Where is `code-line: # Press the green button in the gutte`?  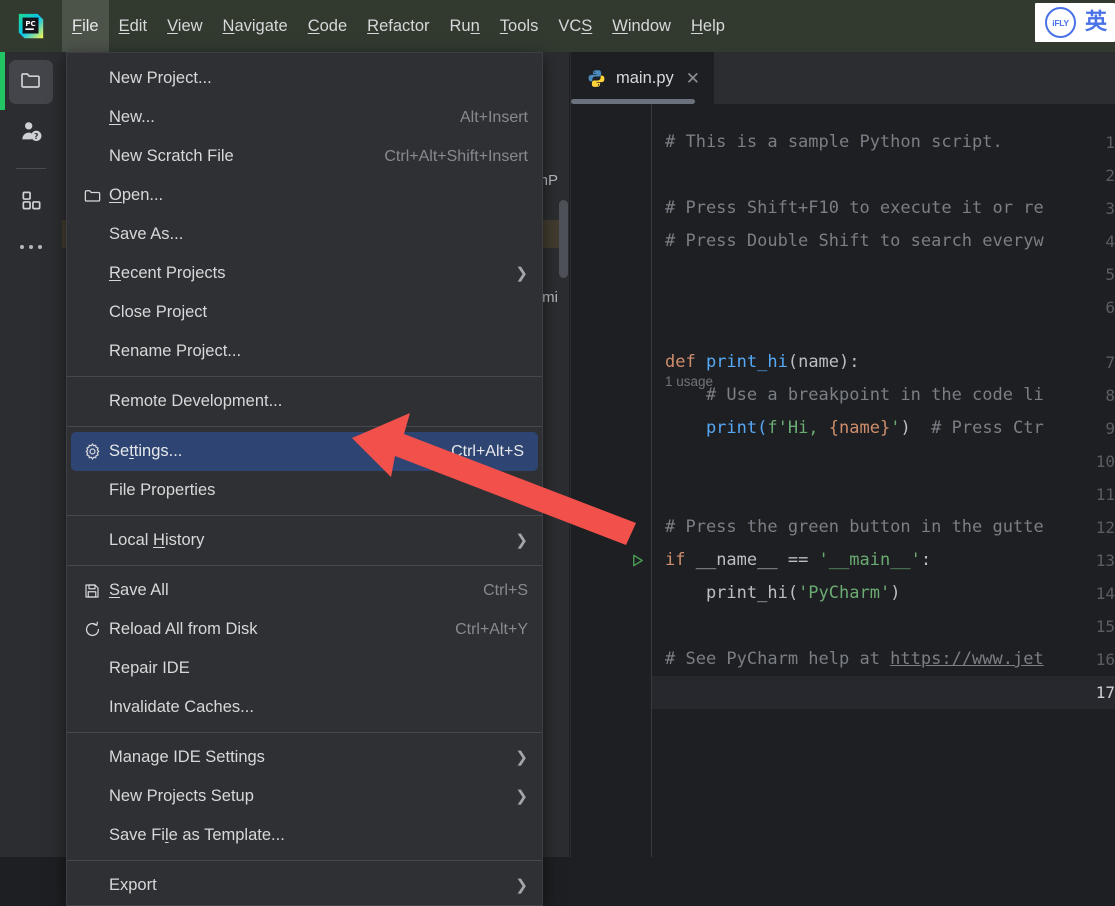
code-line: # Press the green button in the gutte is located at coordinates (854, 527).